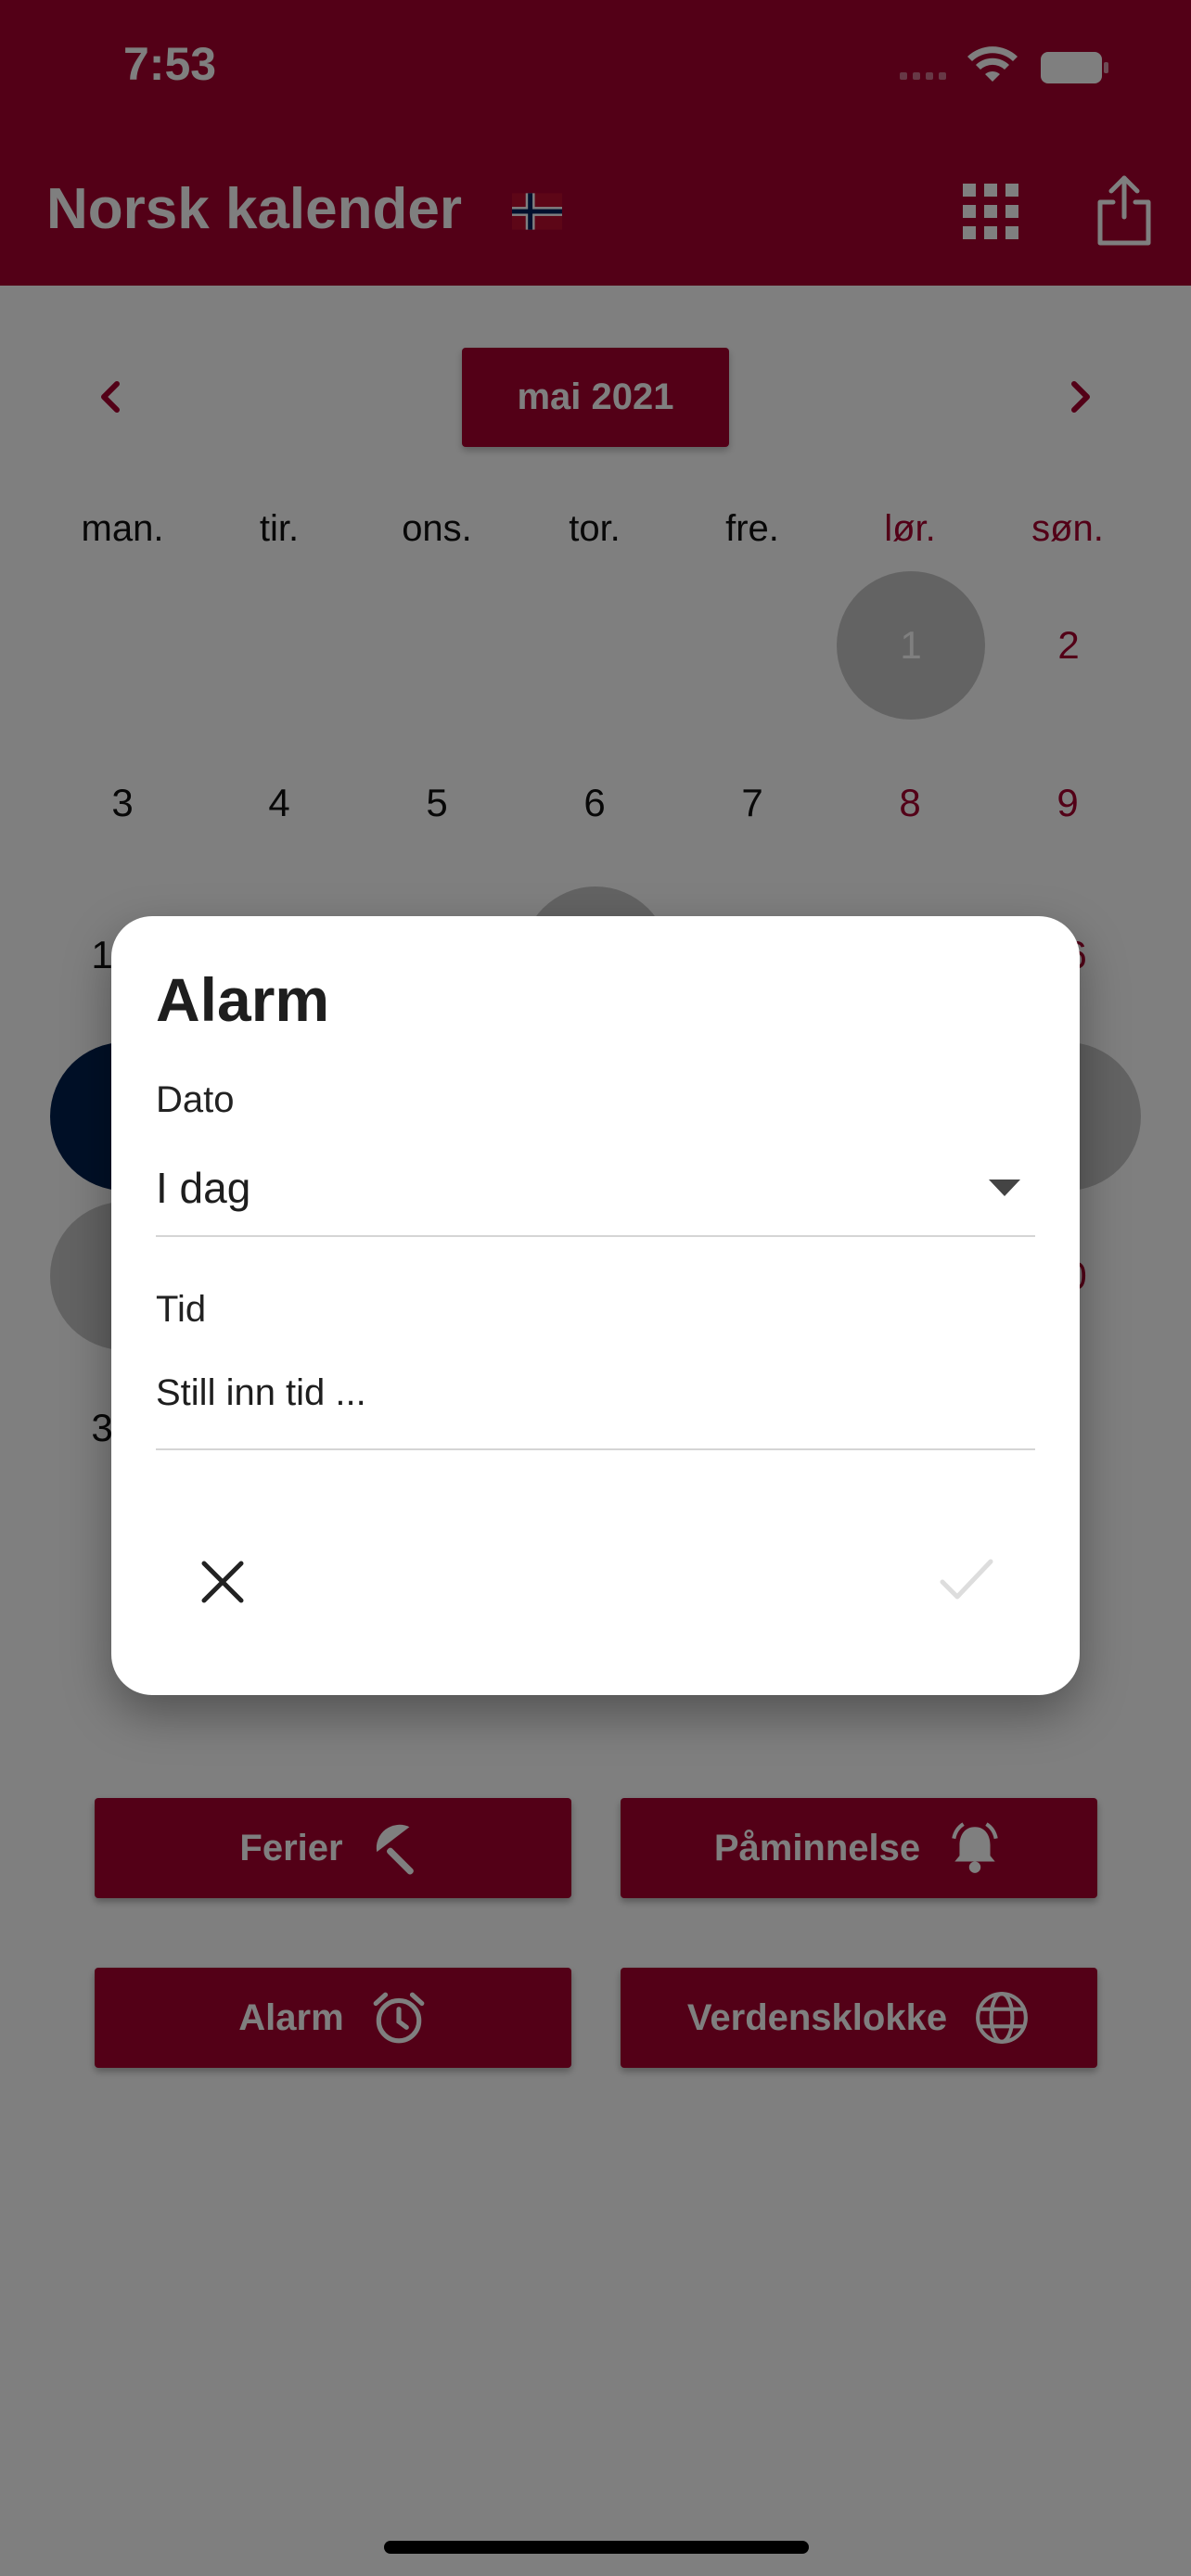 This screenshot has width=1191, height=2576. I want to click on date-label: Dato, so click(196, 1099).